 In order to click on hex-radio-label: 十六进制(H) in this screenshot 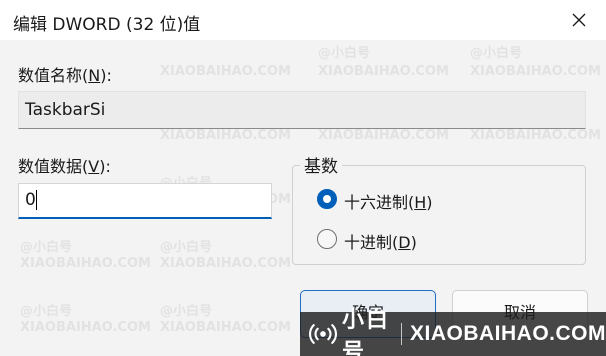, I will do `click(388, 201)`.